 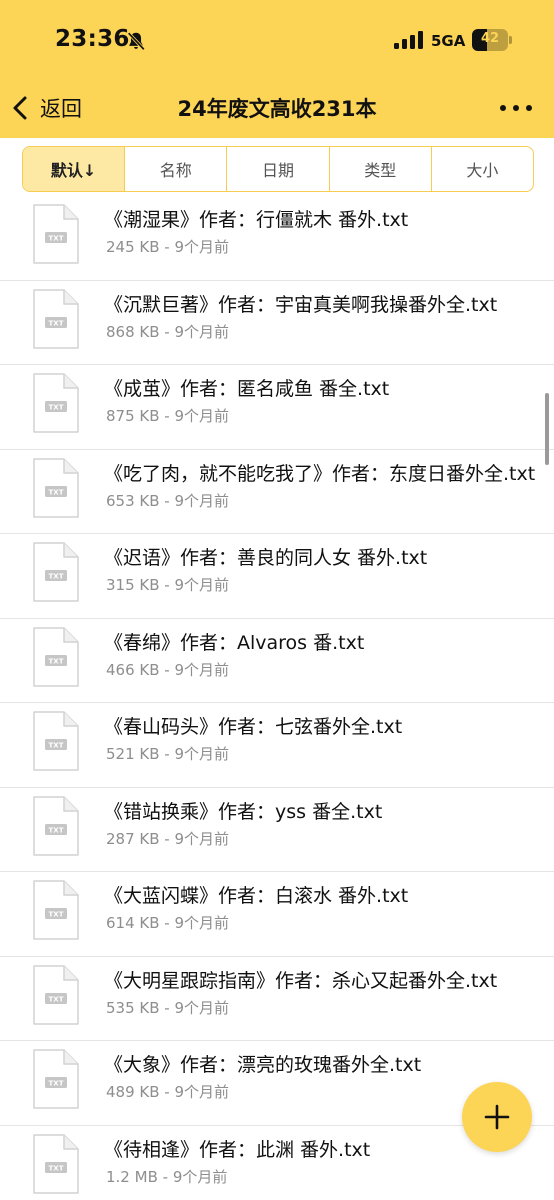 I want to click on back-button: 返回, so click(x=46, y=108).